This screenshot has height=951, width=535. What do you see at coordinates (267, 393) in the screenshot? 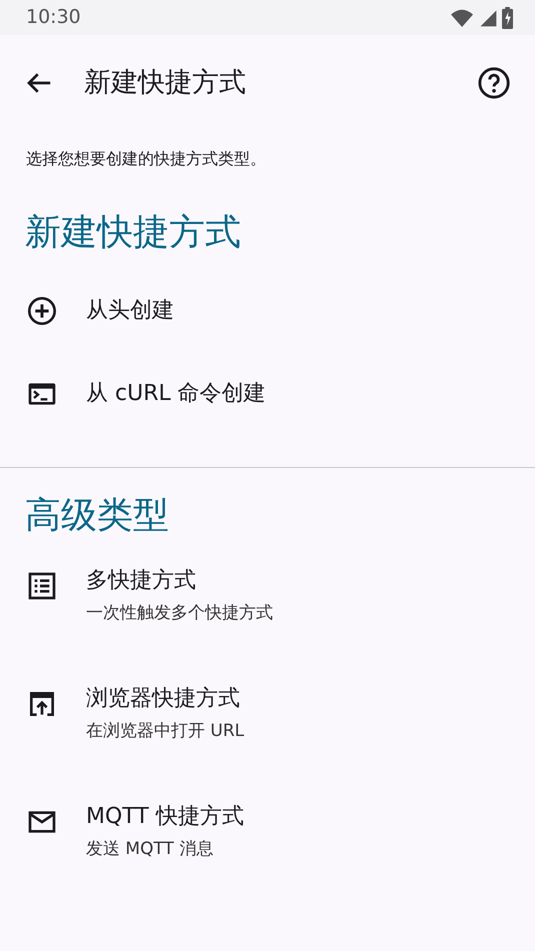
I see `list-item: 从 cURL 命令创建` at bounding box center [267, 393].